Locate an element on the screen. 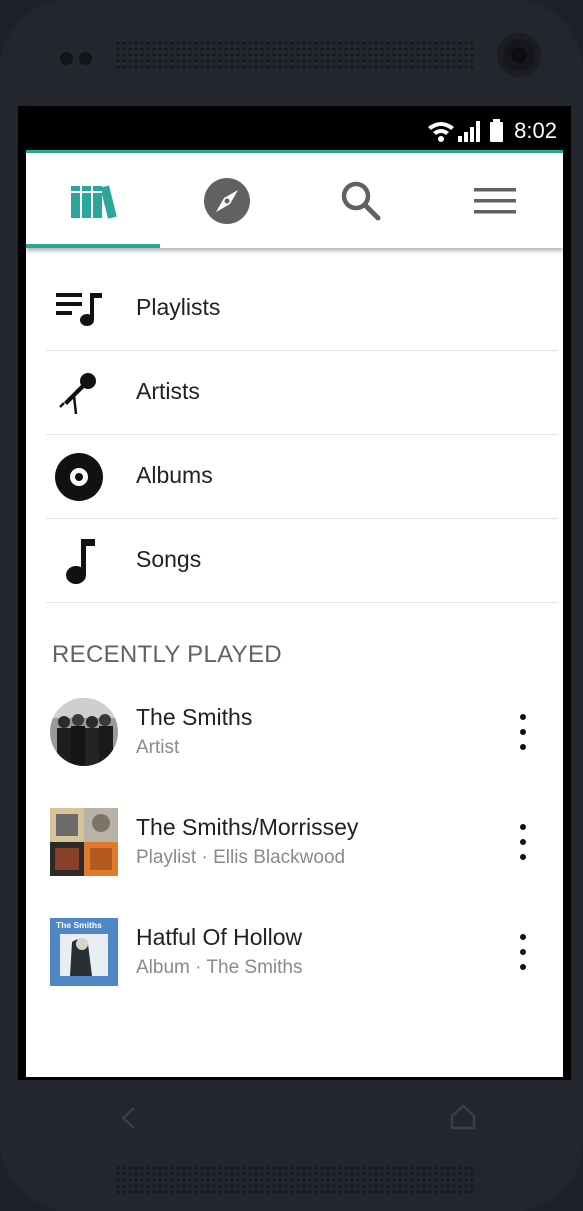 The image size is (583, 1211). tab-bar is located at coordinates (294, 200).